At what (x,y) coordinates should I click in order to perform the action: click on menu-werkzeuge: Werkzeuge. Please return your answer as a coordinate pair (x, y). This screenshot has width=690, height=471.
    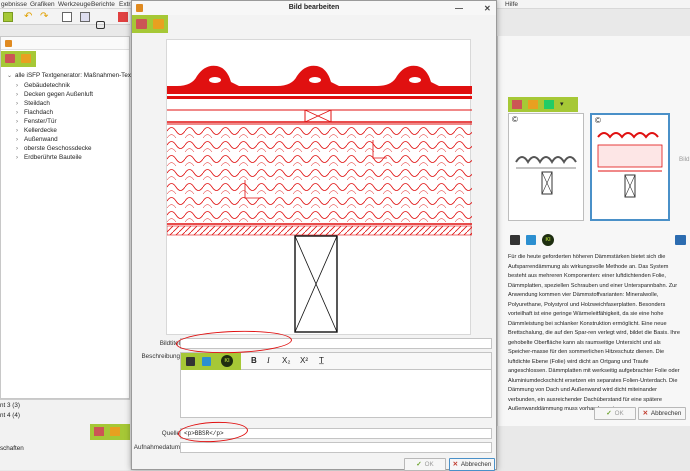
    Looking at the image, I should click on (74, 4).